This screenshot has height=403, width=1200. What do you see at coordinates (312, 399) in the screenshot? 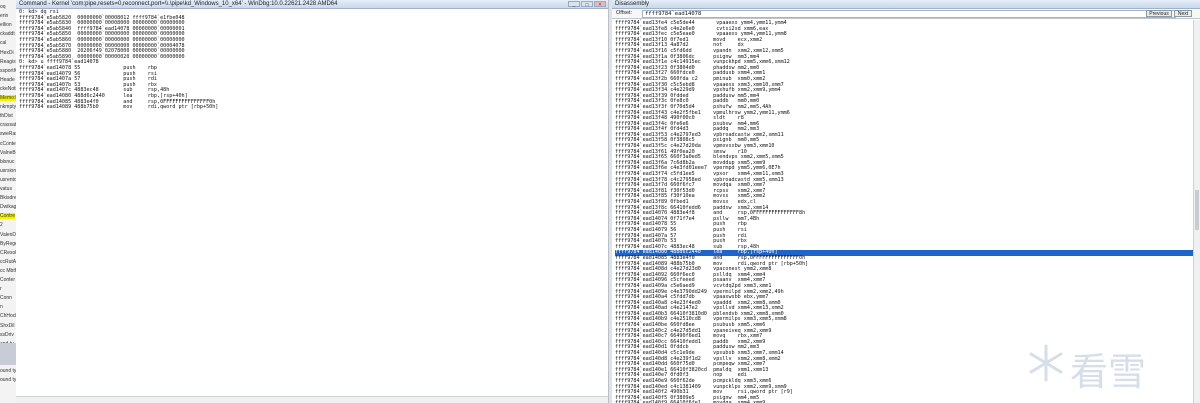
I see `horizontal-scrollbar` at bounding box center [312, 399].